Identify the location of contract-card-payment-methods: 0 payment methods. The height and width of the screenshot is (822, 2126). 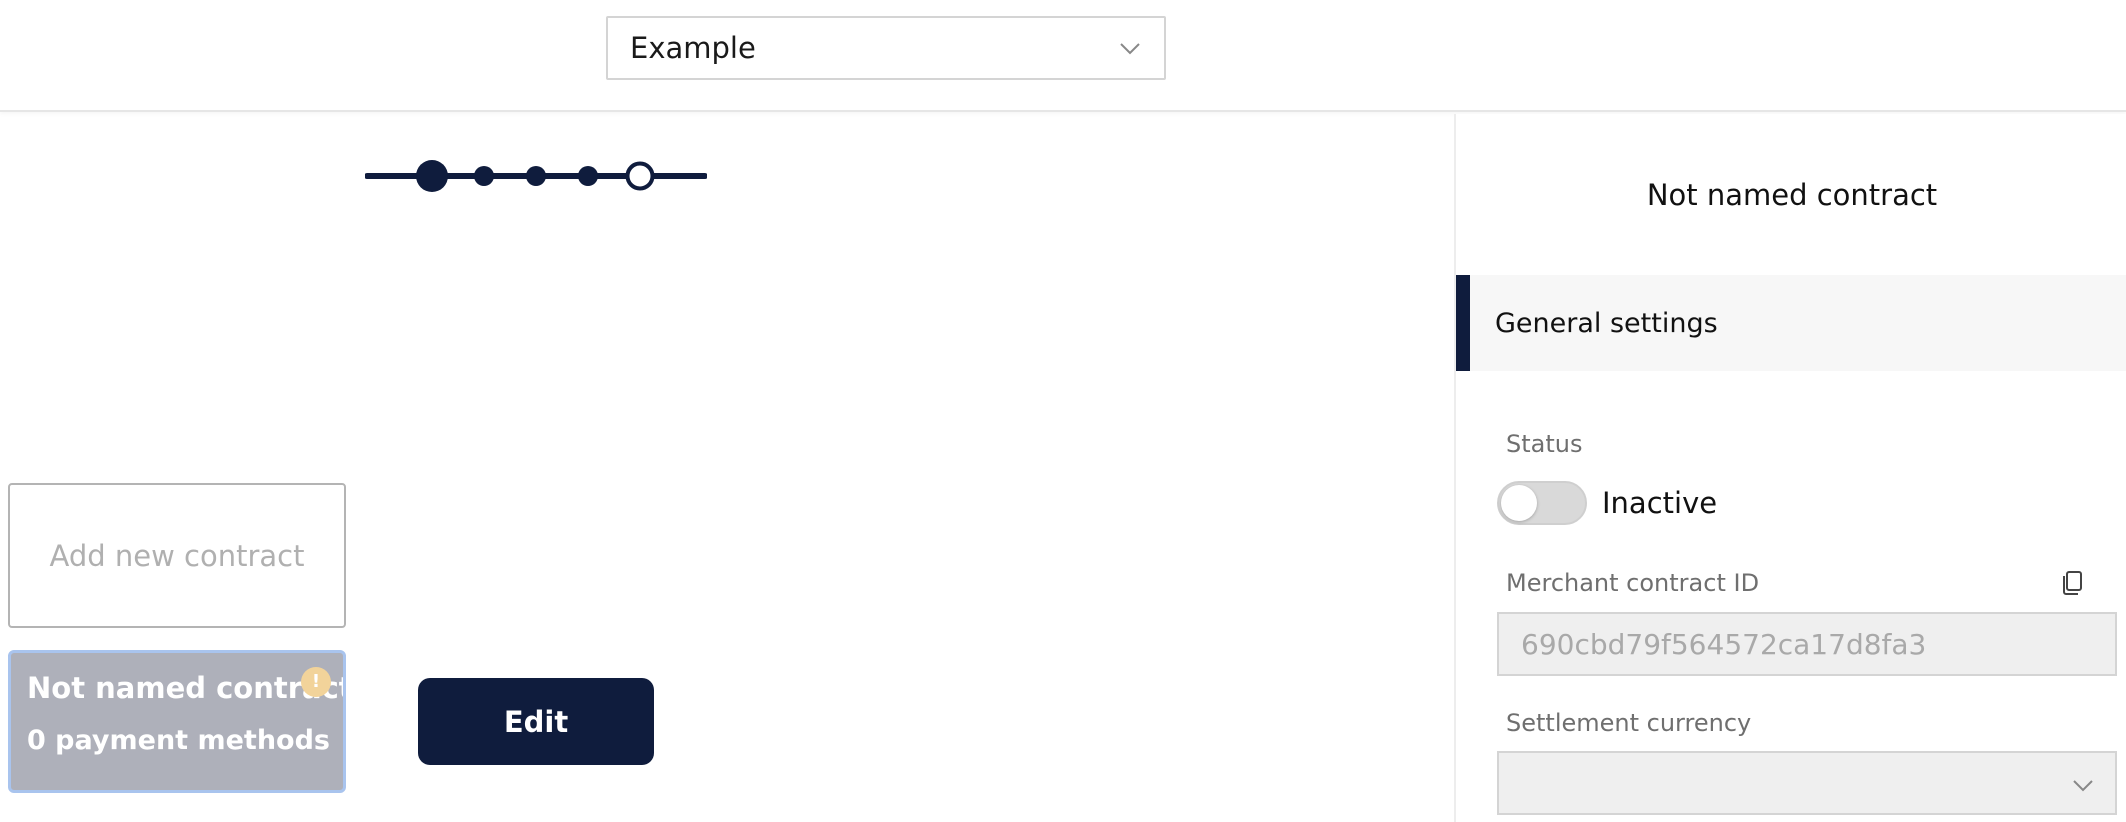
(178, 740).